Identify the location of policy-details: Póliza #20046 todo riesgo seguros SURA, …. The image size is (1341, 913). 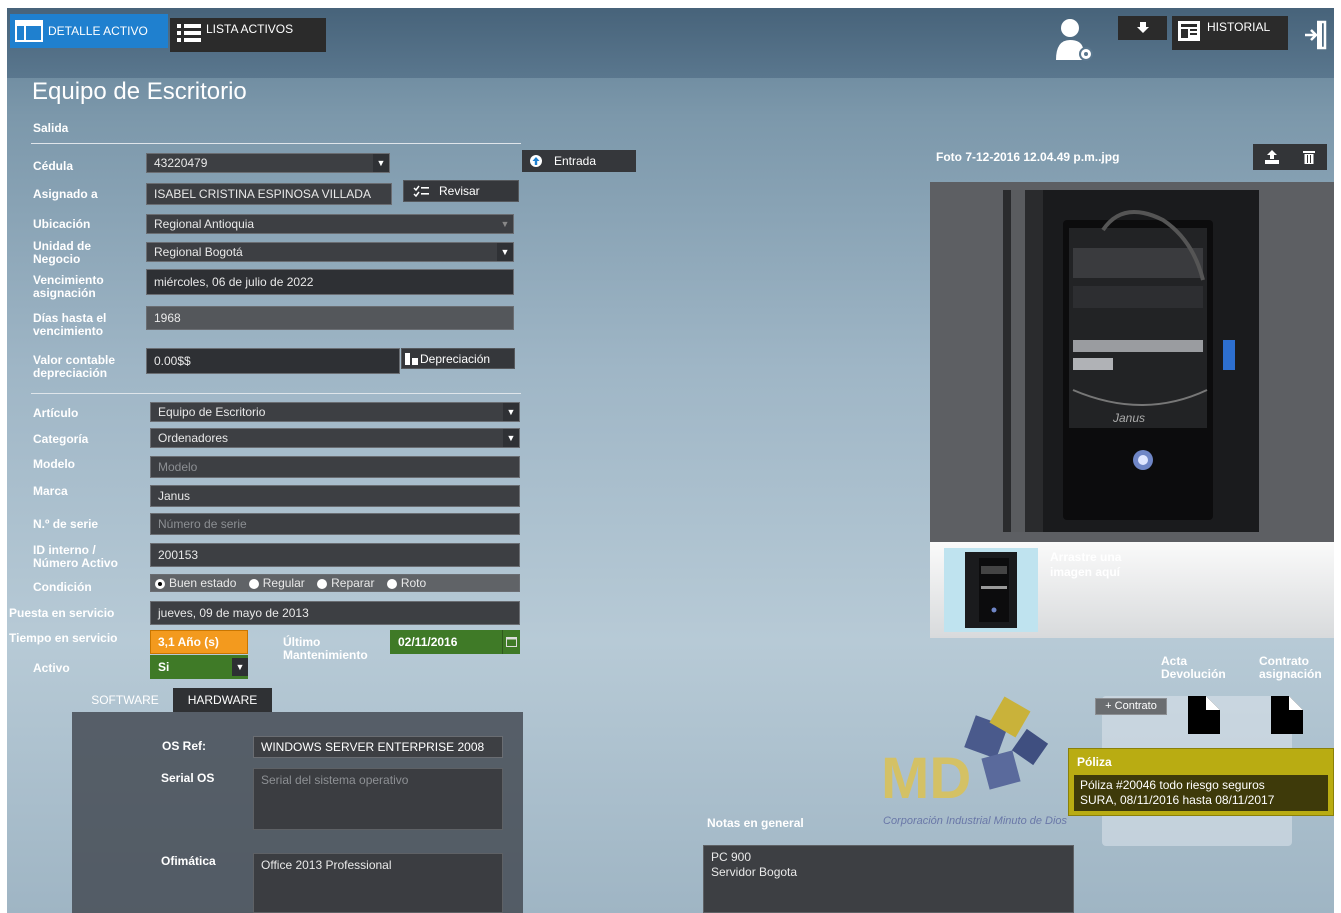
(1201, 793).